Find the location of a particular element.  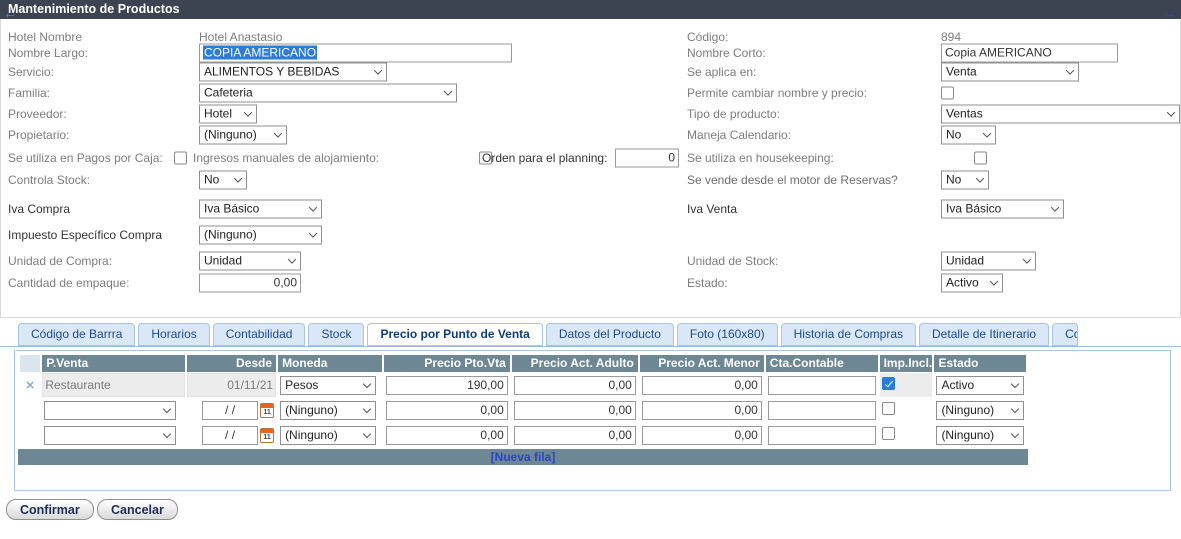

servicio-label: Servicio: is located at coordinates (31, 71).